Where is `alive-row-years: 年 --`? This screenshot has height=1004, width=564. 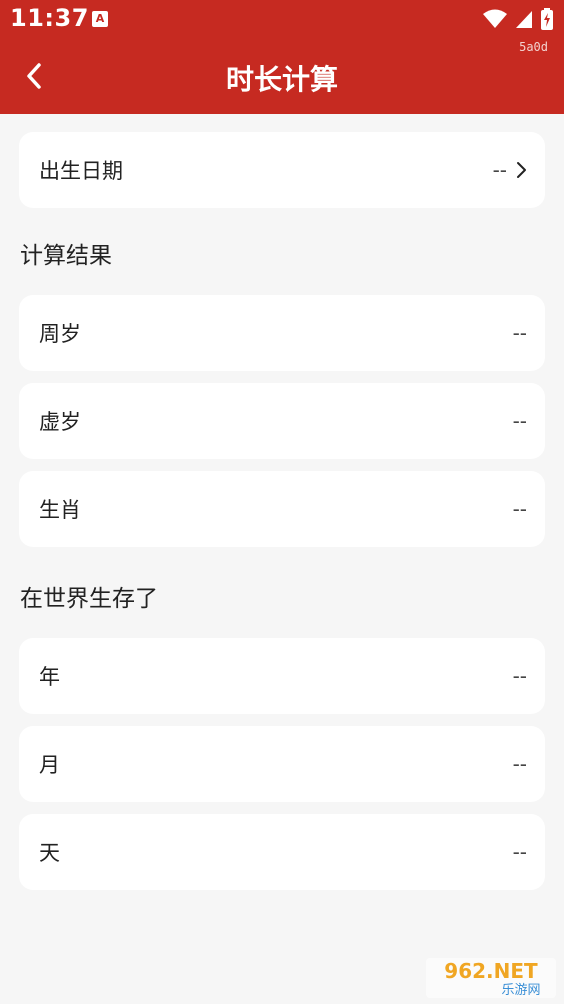 alive-row-years: 年 -- is located at coordinates (282, 676).